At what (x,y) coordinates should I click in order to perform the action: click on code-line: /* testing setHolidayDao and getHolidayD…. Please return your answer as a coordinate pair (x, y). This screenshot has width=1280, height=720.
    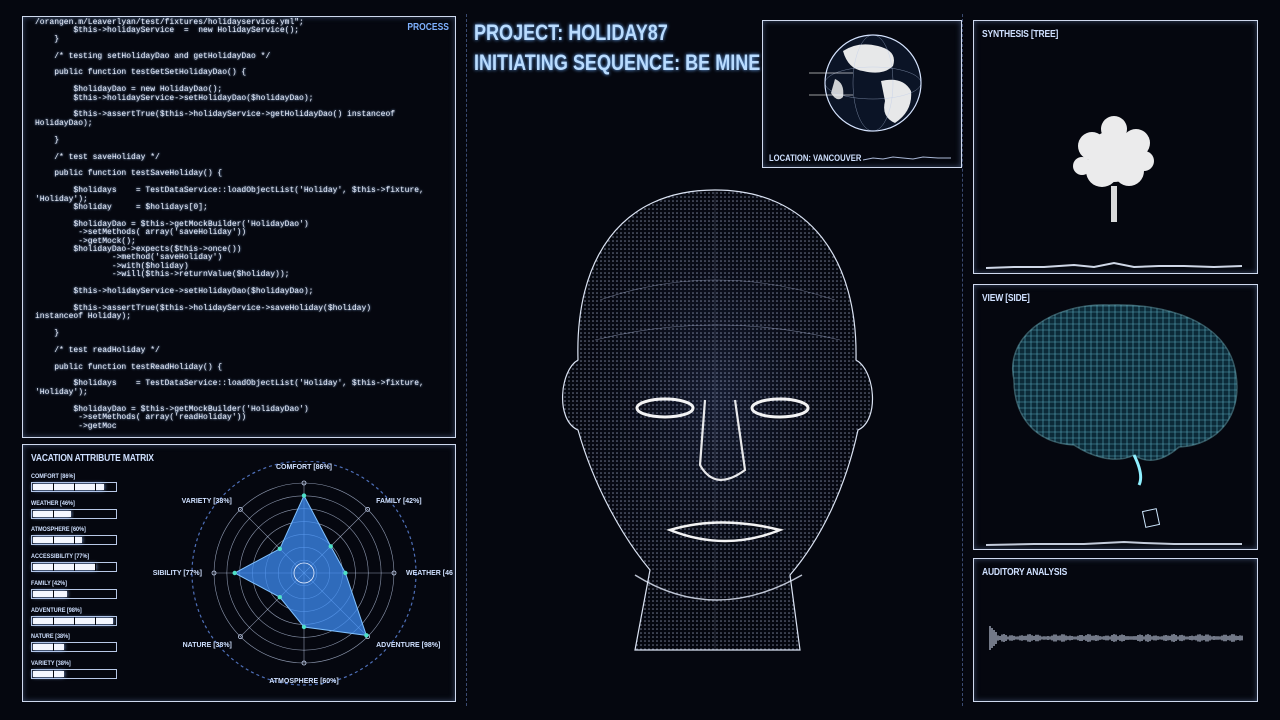
    Looking at the image, I should click on (153, 56).